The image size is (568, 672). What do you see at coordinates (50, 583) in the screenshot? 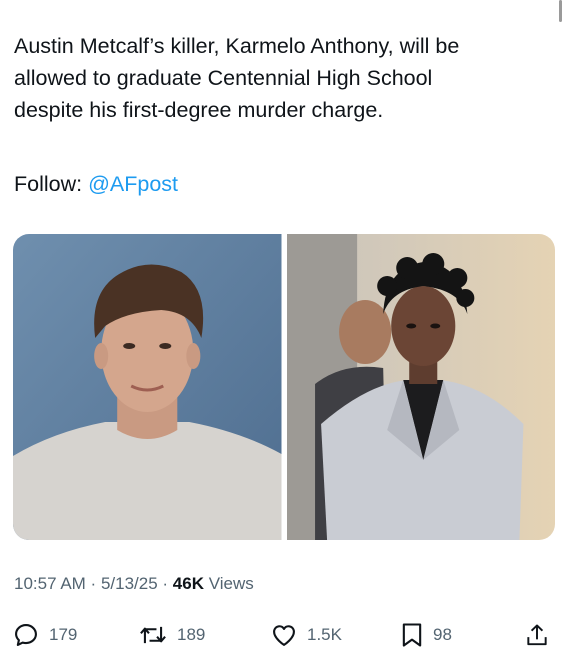
I see `tweet-time: 10:57 AM` at bounding box center [50, 583].